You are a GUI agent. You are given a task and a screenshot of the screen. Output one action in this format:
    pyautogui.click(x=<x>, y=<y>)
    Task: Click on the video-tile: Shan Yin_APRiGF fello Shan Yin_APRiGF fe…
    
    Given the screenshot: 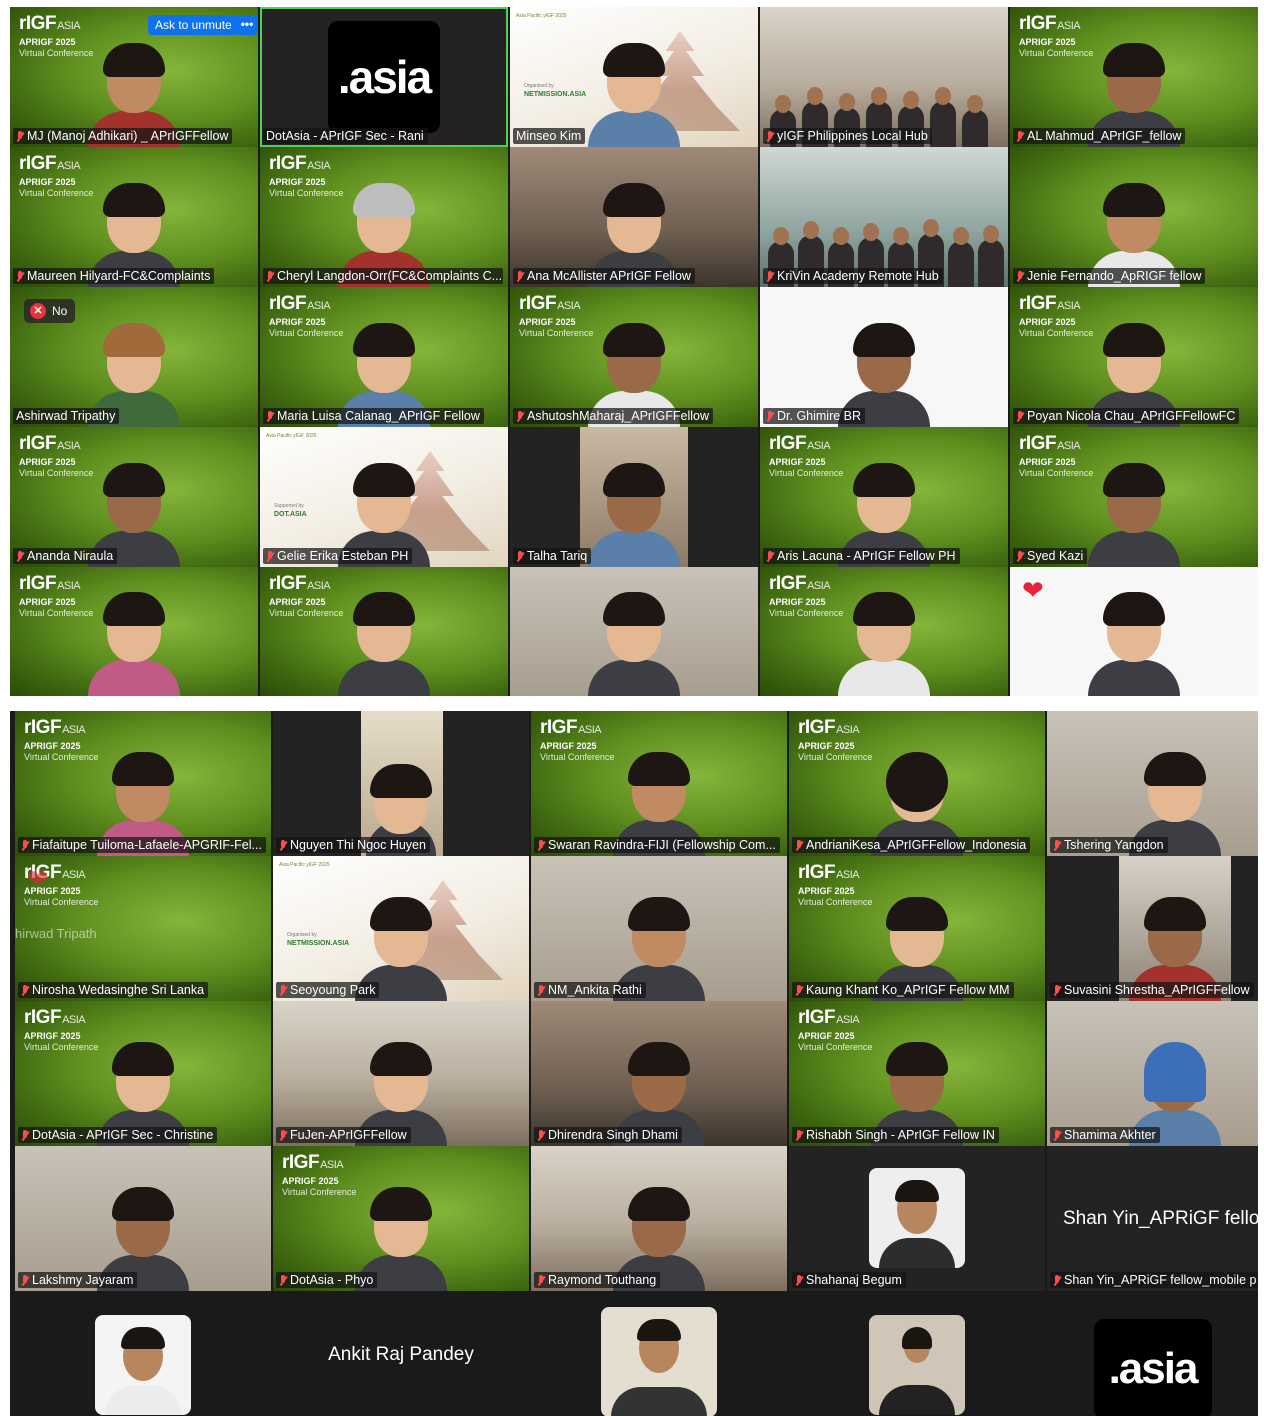 What is the action you would take?
    pyautogui.click(x=1152, y=1218)
    